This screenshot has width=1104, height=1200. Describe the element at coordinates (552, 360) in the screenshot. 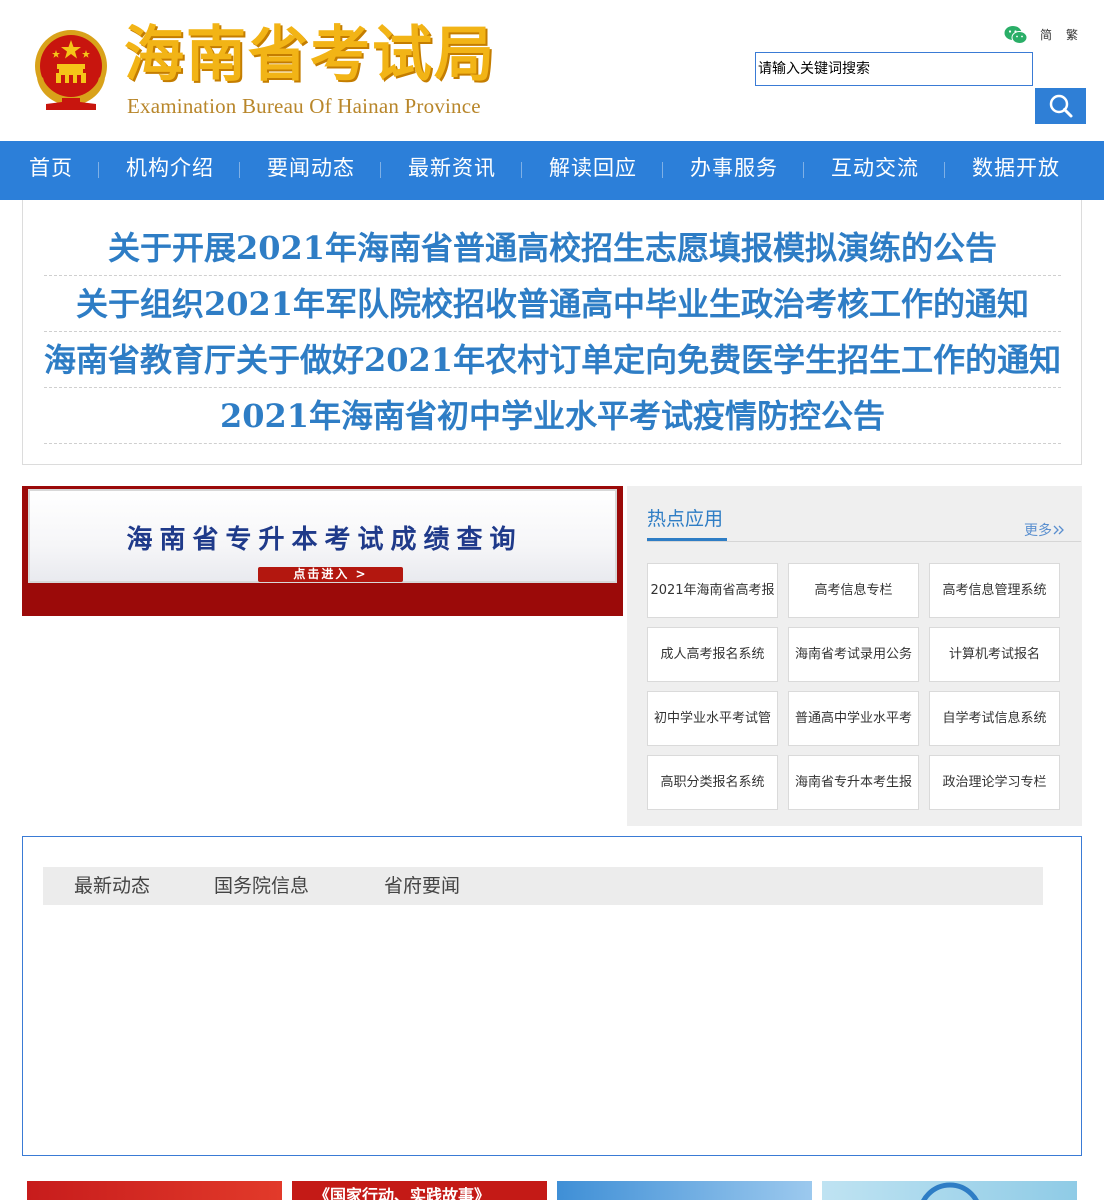

I see `headline-link: 海南省教育厅关于做好2021年农村订单定向免费医学生招生工作的通知` at that location.